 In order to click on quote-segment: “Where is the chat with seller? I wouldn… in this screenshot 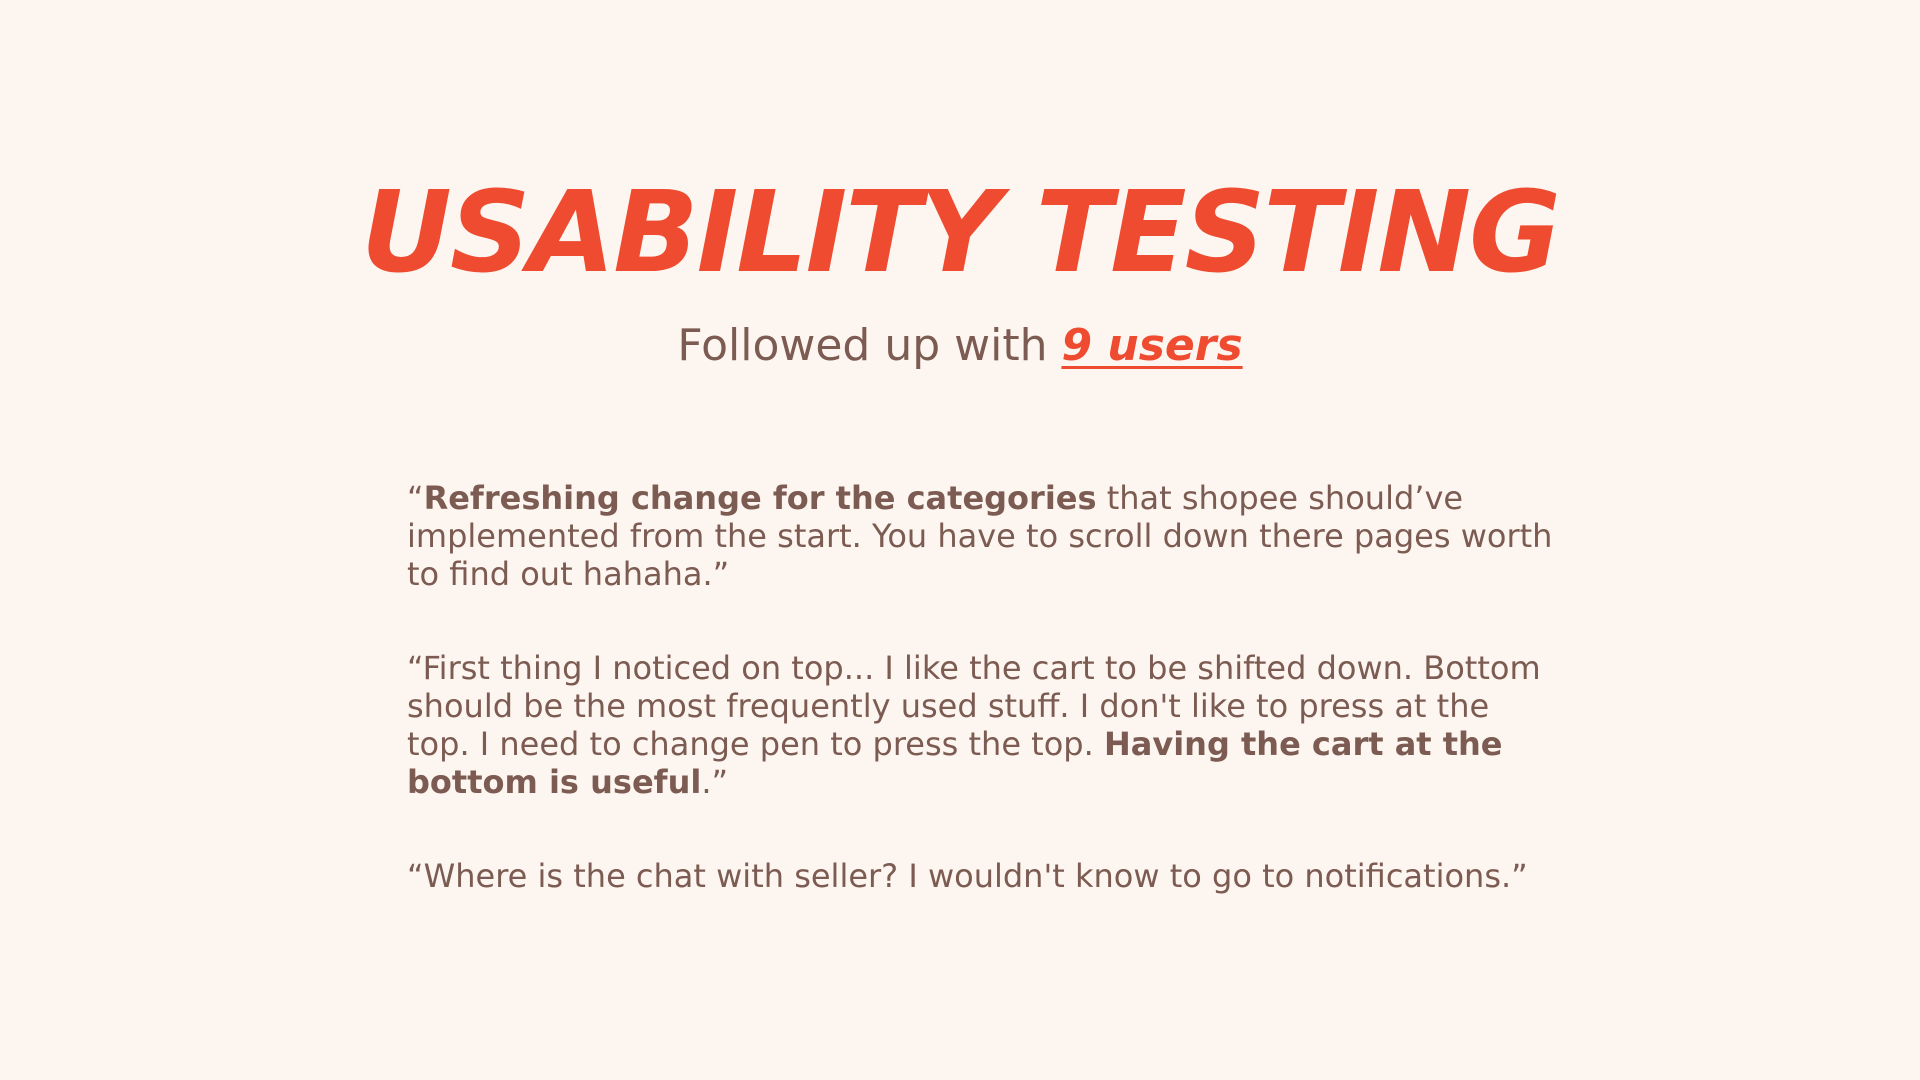, I will do `click(967, 876)`.